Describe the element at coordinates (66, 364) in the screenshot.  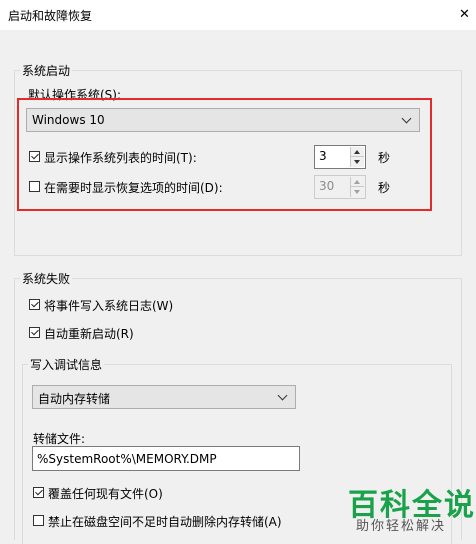
I see `debug-legend: 写入调试信息` at that location.